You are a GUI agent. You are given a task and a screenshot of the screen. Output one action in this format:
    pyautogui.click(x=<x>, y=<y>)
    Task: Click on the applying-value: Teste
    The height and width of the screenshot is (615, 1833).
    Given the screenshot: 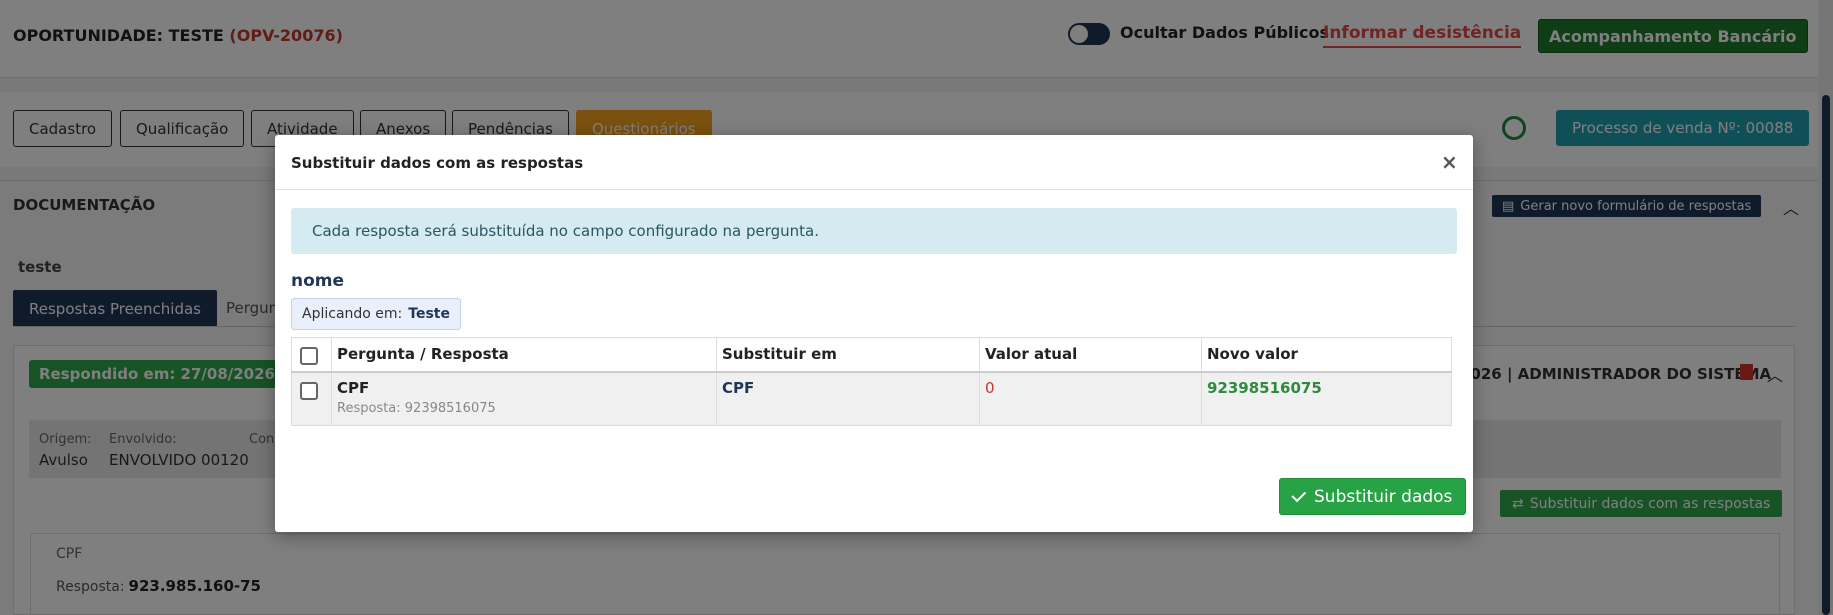 What is the action you would take?
    pyautogui.click(x=429, y=314)
    